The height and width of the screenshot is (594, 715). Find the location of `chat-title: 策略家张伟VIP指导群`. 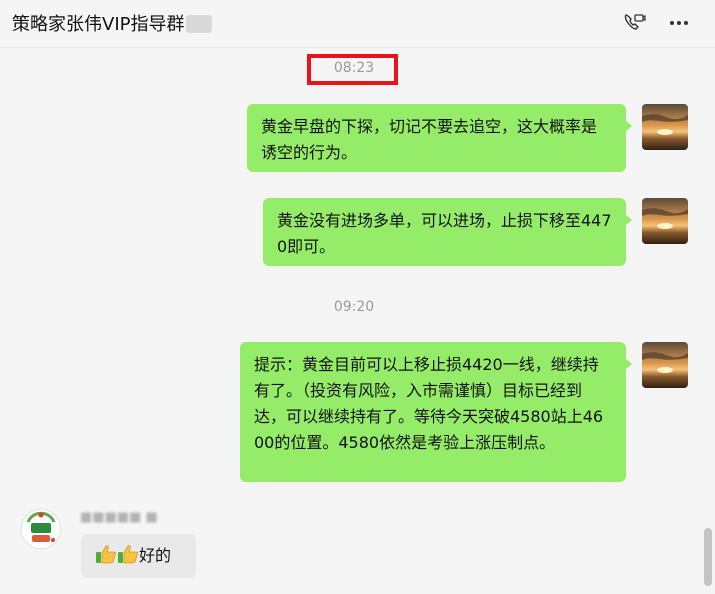

chat-title: 策略家张伟VIP指导群 is located at coordinates (112, 23).